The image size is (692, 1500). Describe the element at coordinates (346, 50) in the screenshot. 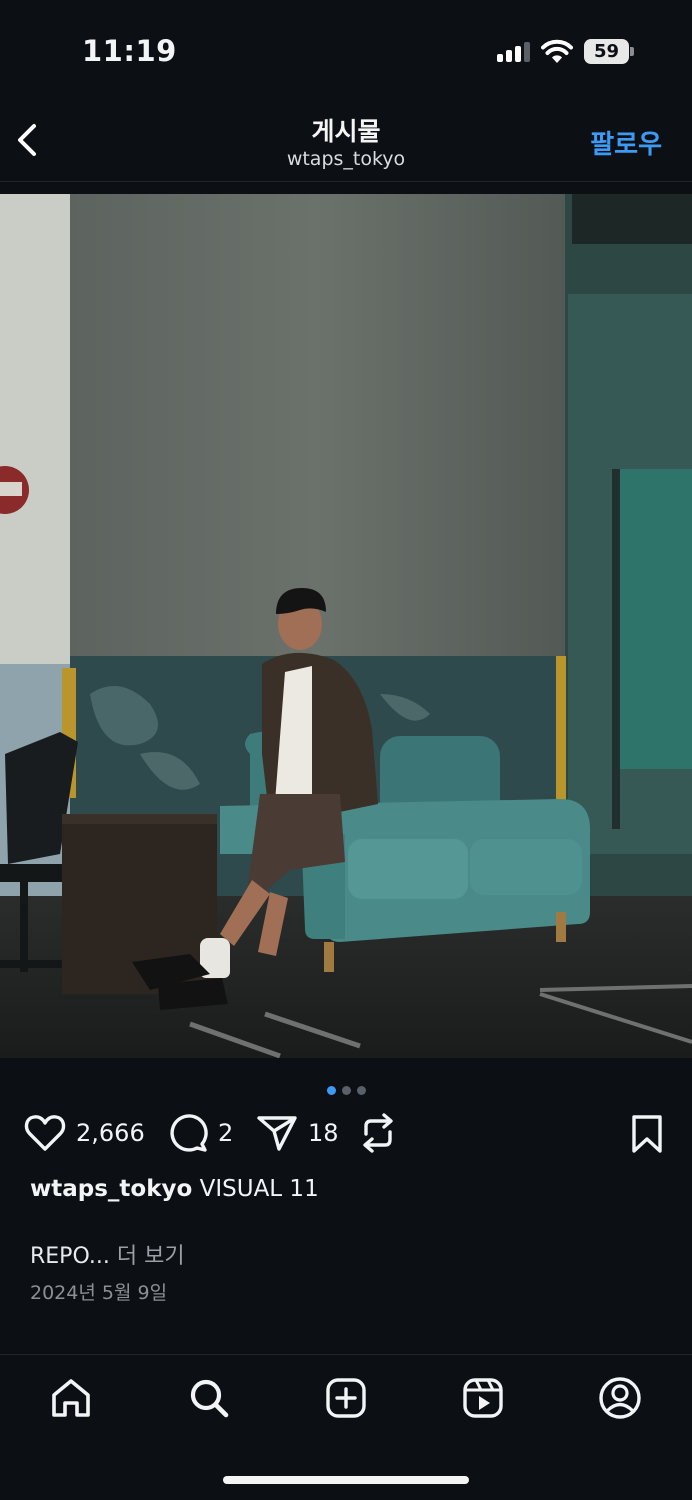

I see `status-bar: 11:19 59` at that location.